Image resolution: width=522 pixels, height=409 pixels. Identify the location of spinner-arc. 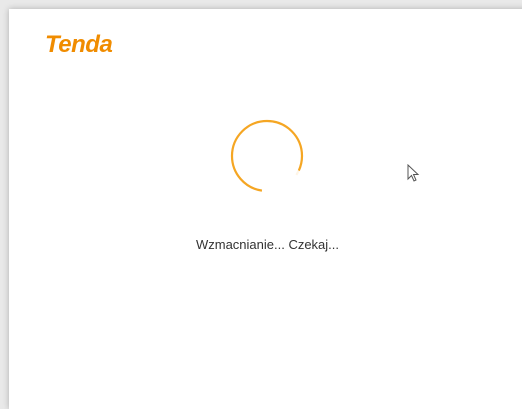
(267, 156).